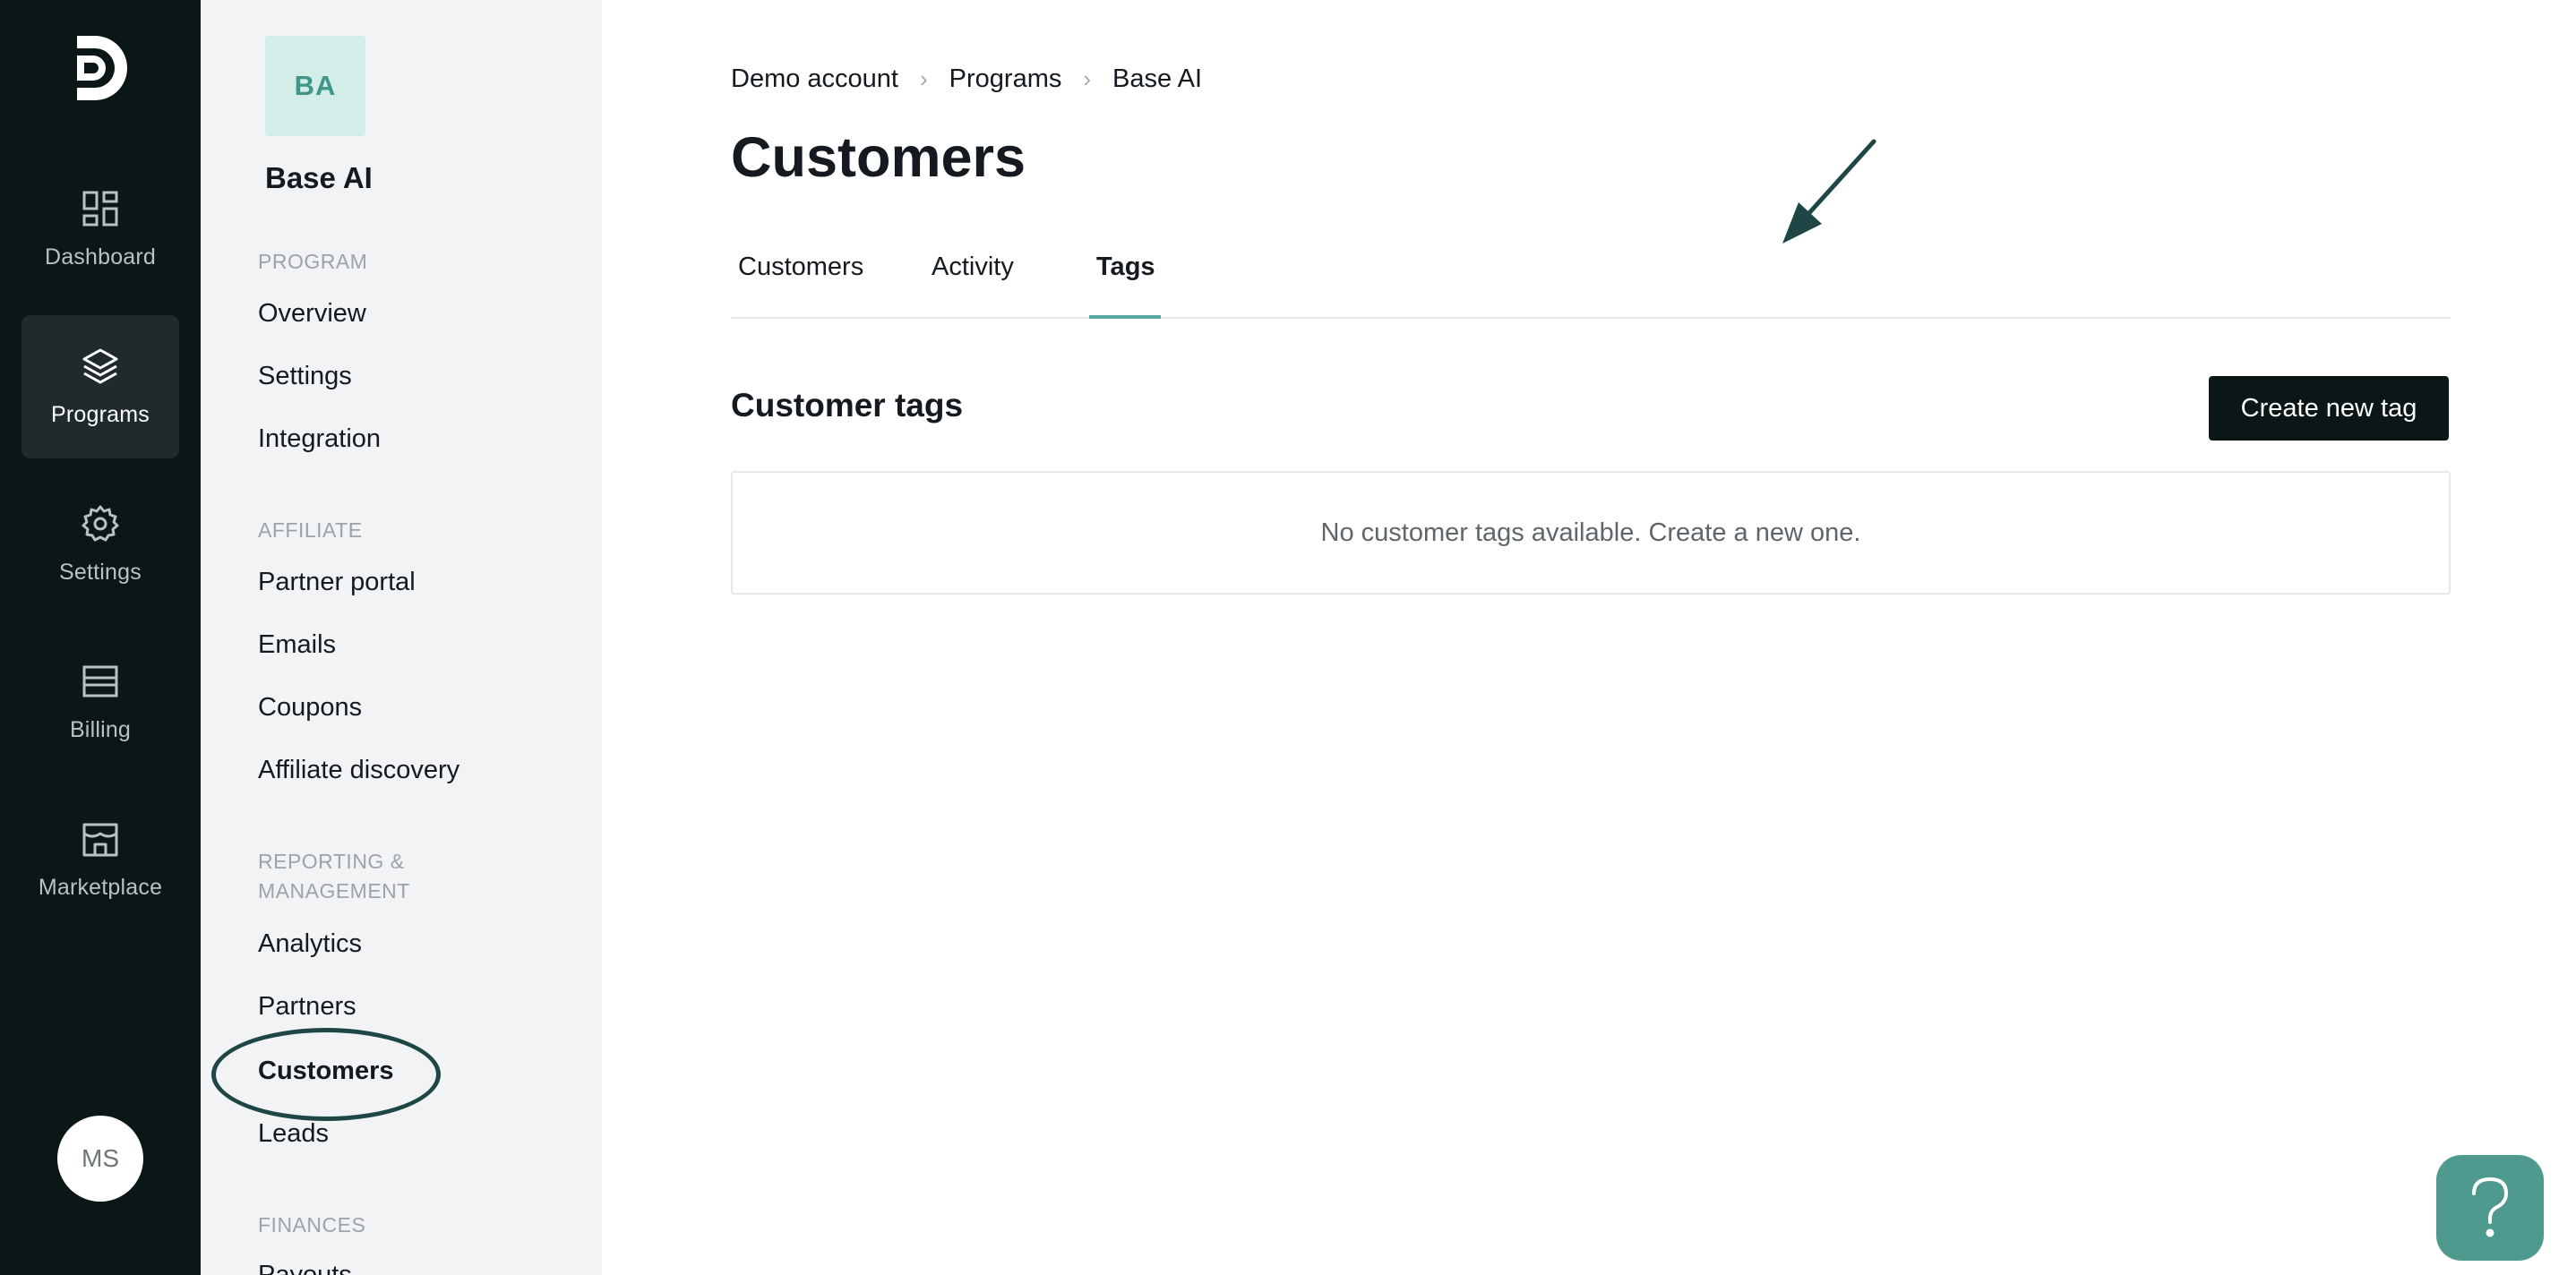 Image resolution: width=2576 pixels, height=1275 pixels. I want to click on breadcrumb-base-ai: Base AI, so click(1157, 79).